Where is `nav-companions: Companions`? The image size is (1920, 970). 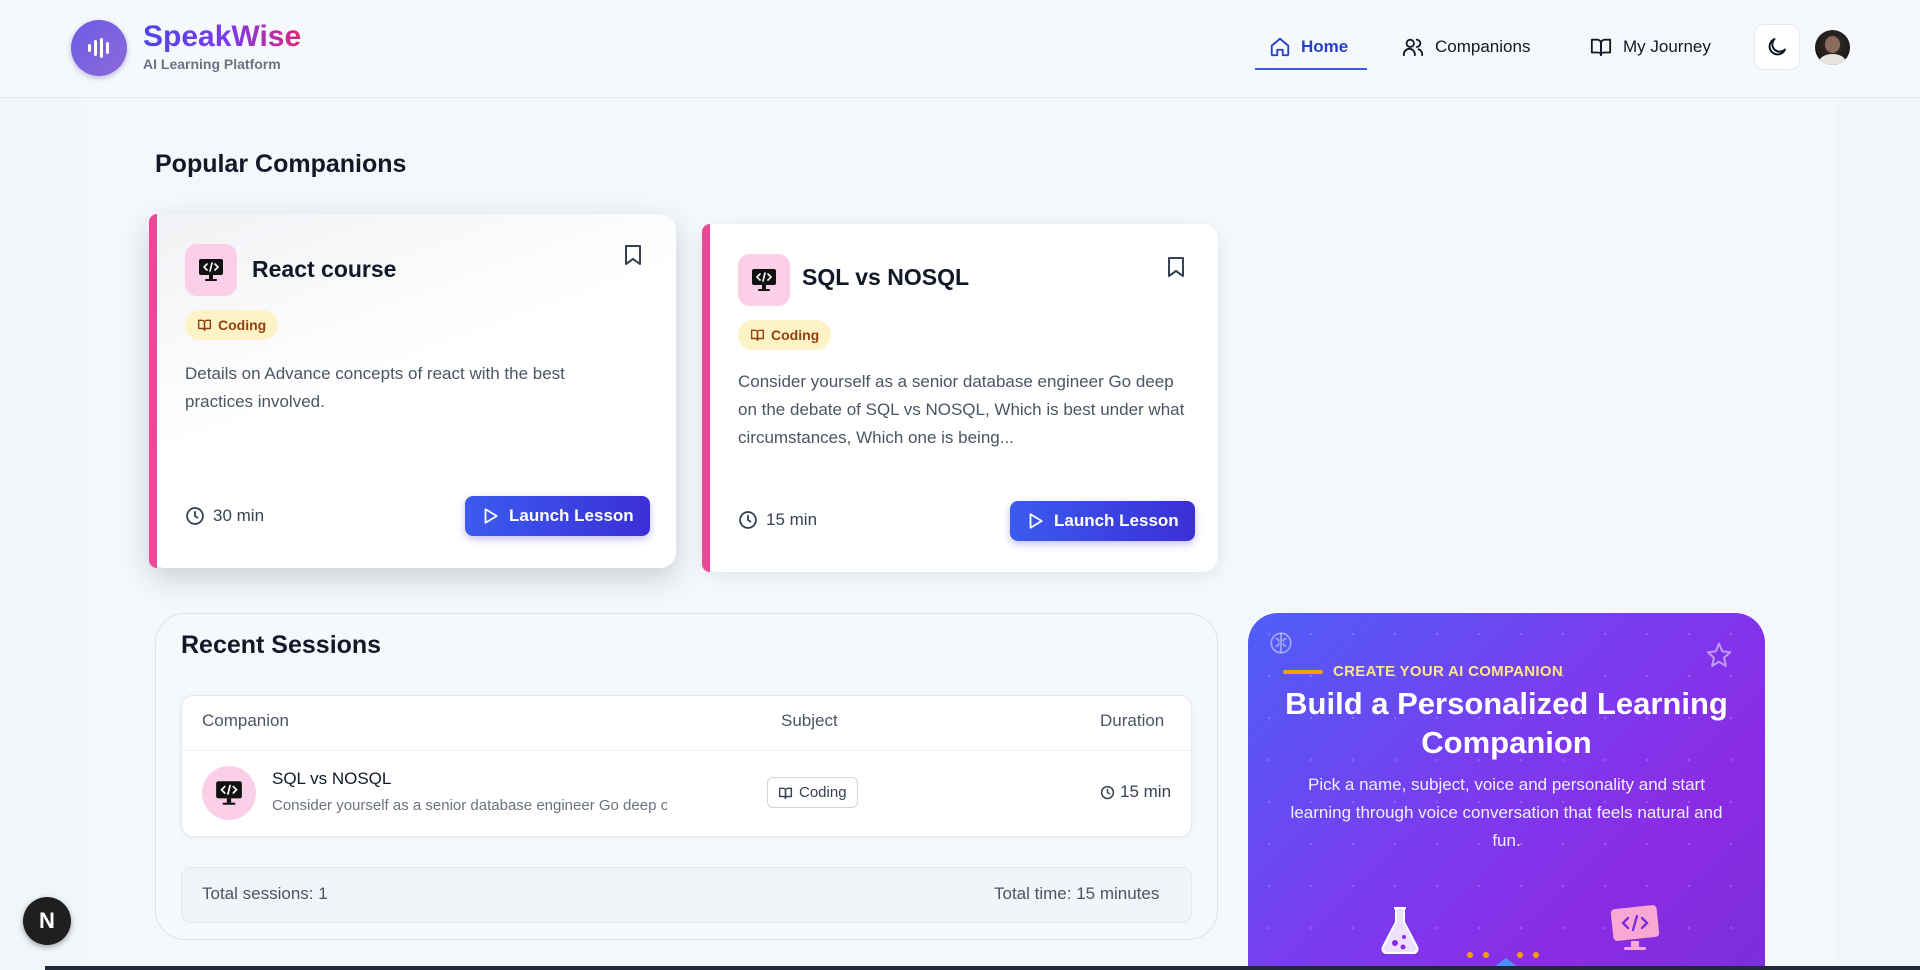 nav-companions: Companions is located at coordinates (1465, 47).